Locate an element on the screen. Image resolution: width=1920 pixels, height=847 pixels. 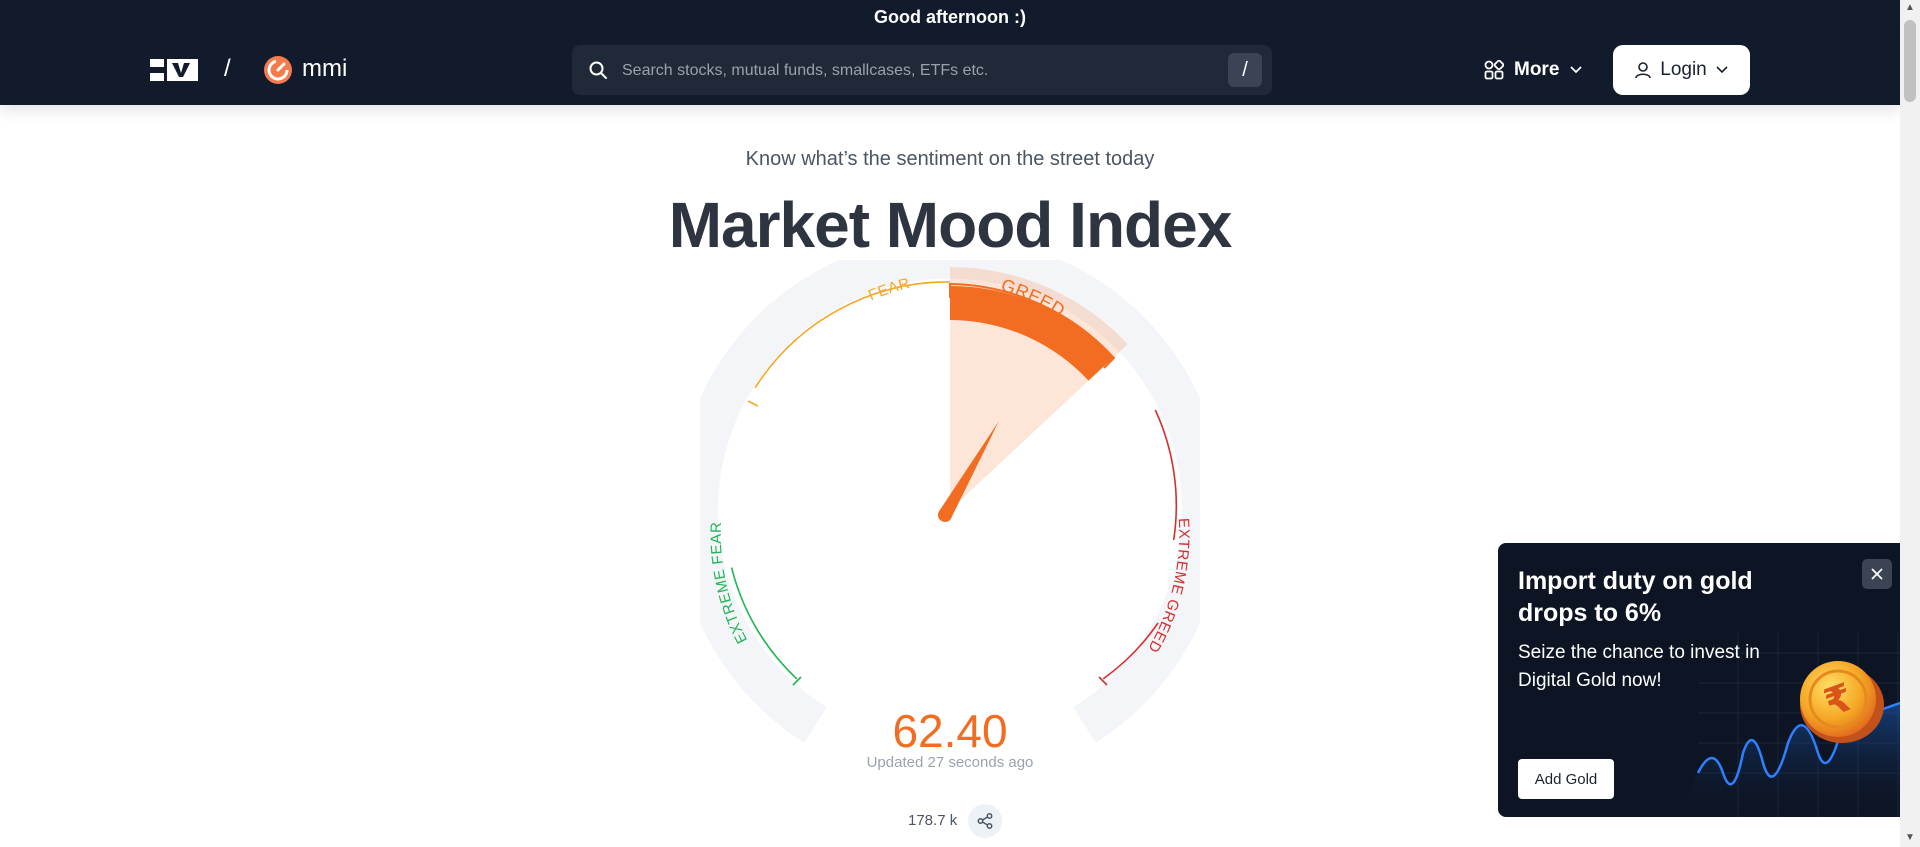
page-scrollbar: ▲ ▼ is located at coordinates (1910, 423).